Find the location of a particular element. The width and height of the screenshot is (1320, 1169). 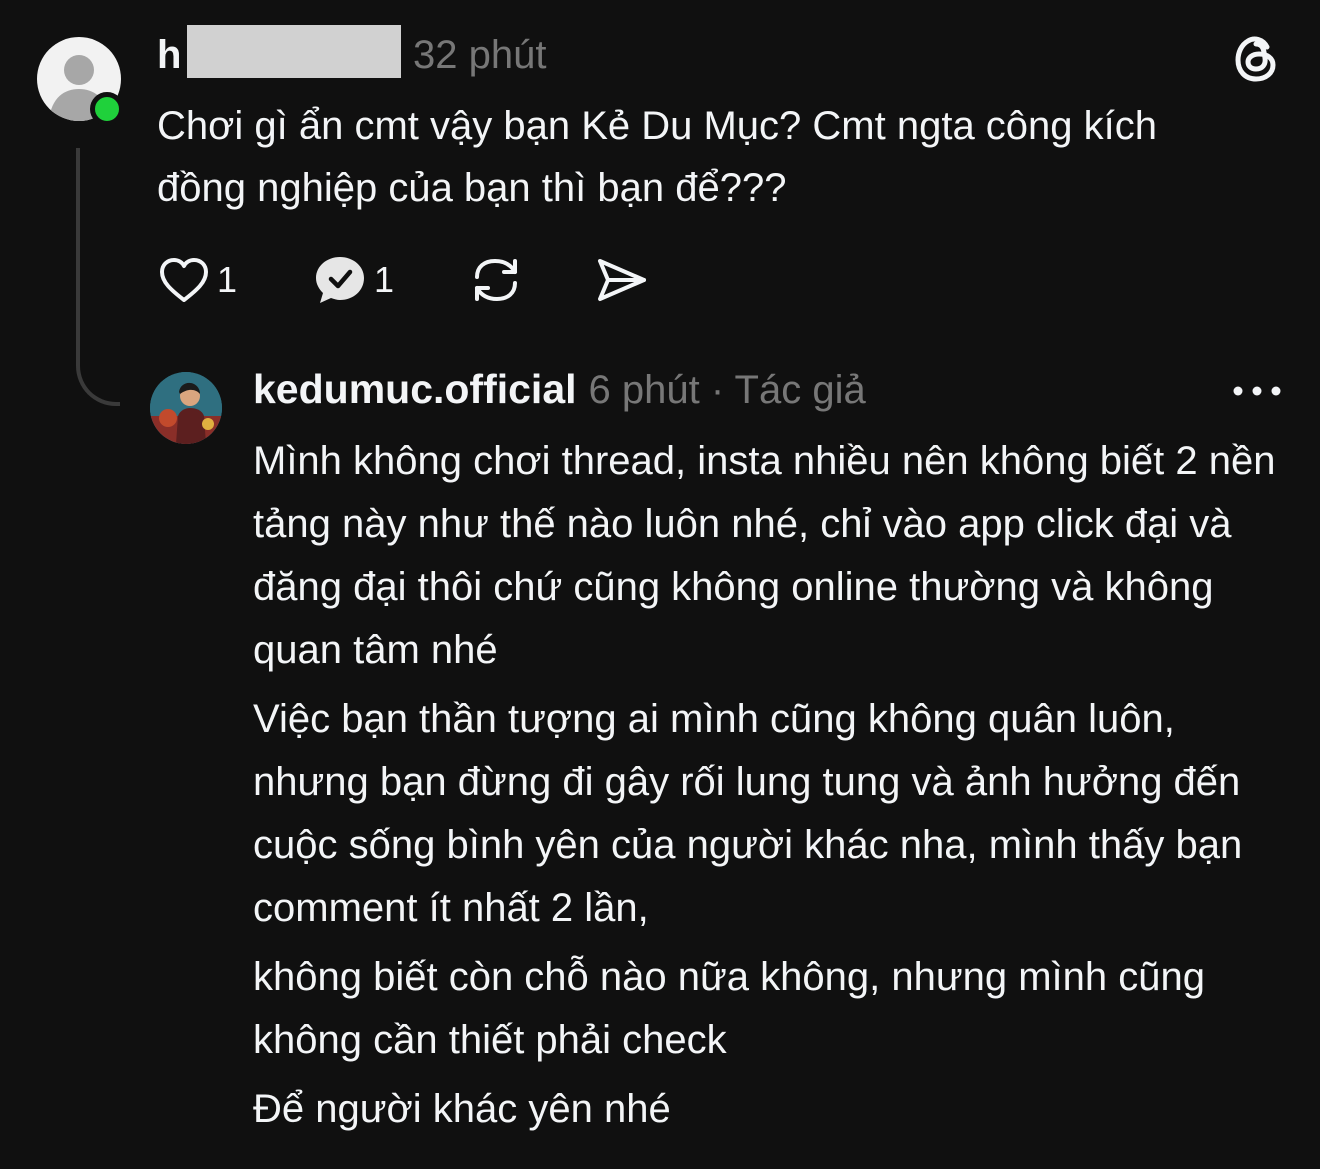

thread-connector-line is located at coordinates (98, 277).